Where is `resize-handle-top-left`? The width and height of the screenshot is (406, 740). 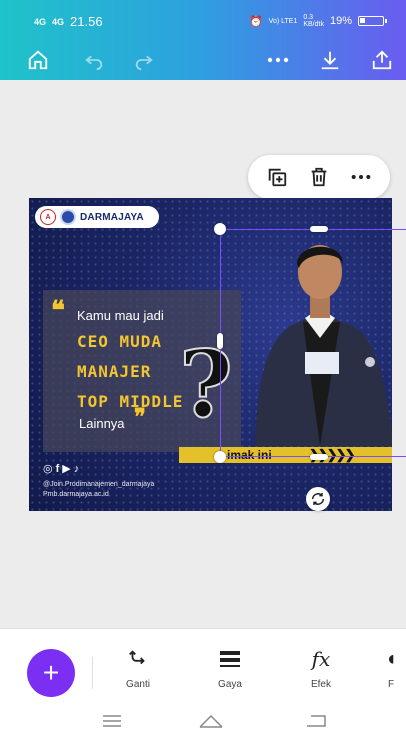
resize-handle-top-left is located at coordinates (220, 229).